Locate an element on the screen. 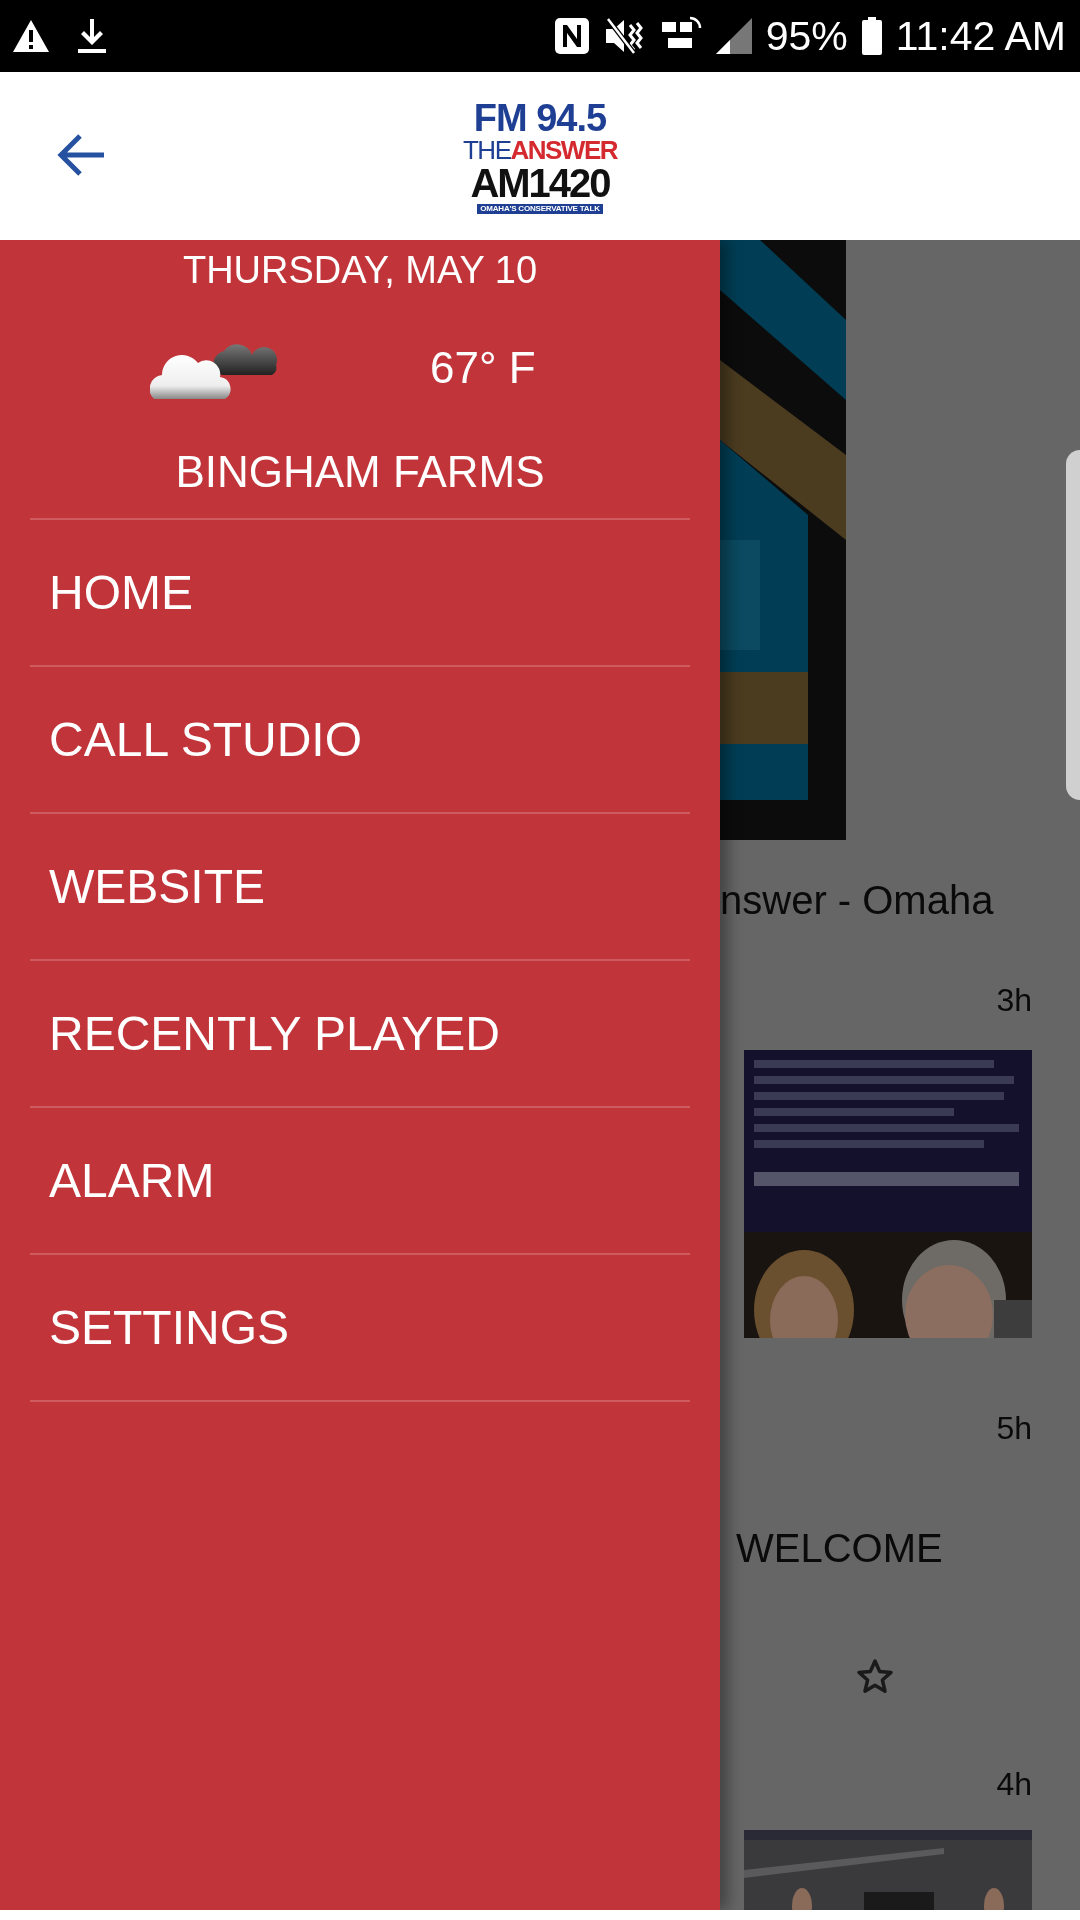  logo-text: AM1420 is located at coordinates (540, 182).